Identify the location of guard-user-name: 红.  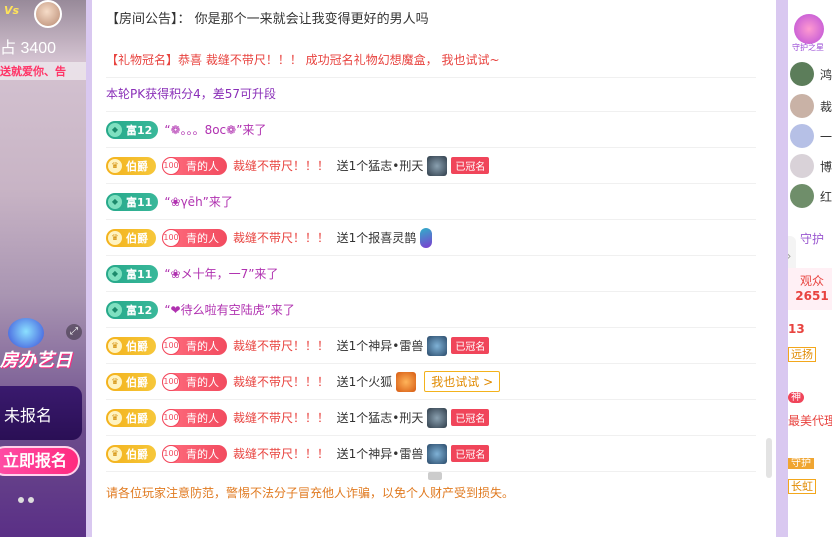
(826, 196).